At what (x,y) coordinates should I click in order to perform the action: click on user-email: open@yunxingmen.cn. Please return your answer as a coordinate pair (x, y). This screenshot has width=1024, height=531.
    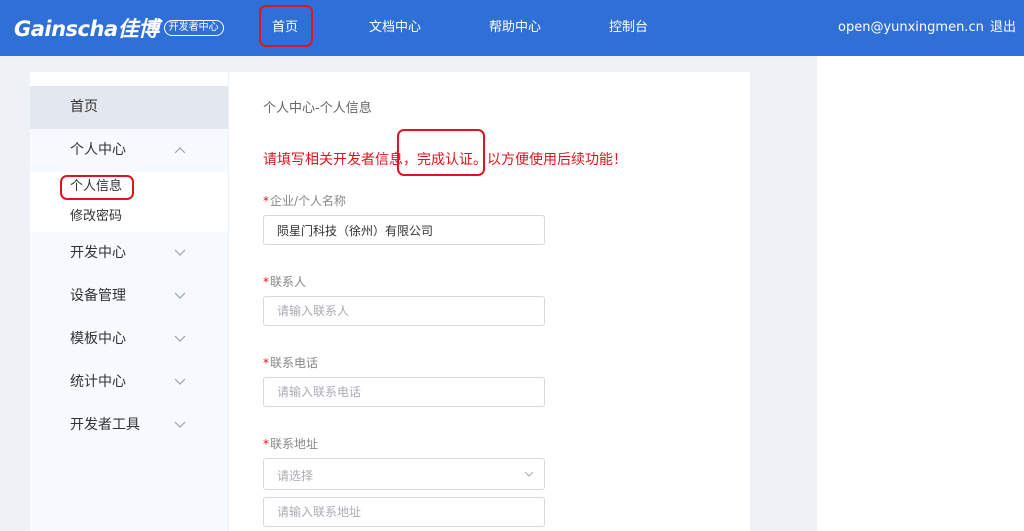
    Looking at the image, I should click on (911, 27).